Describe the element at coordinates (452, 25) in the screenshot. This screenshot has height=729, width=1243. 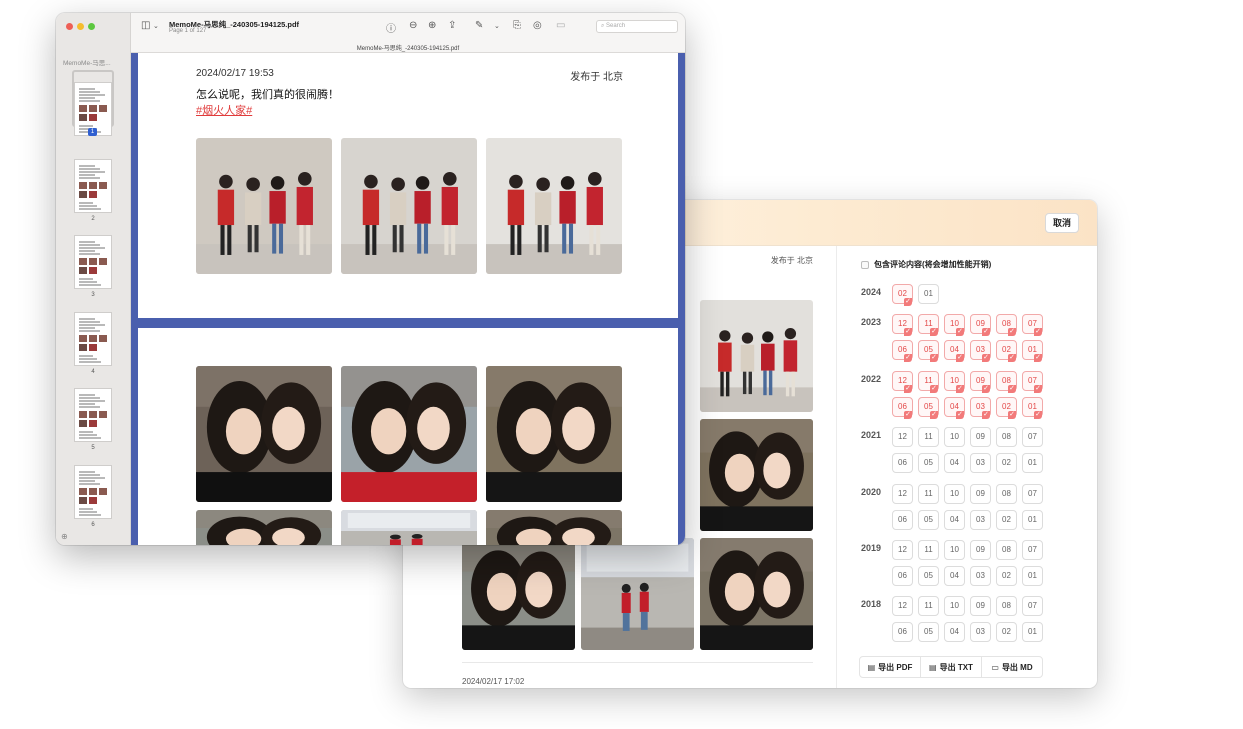
I see `share-icon: ⇪` at that location.